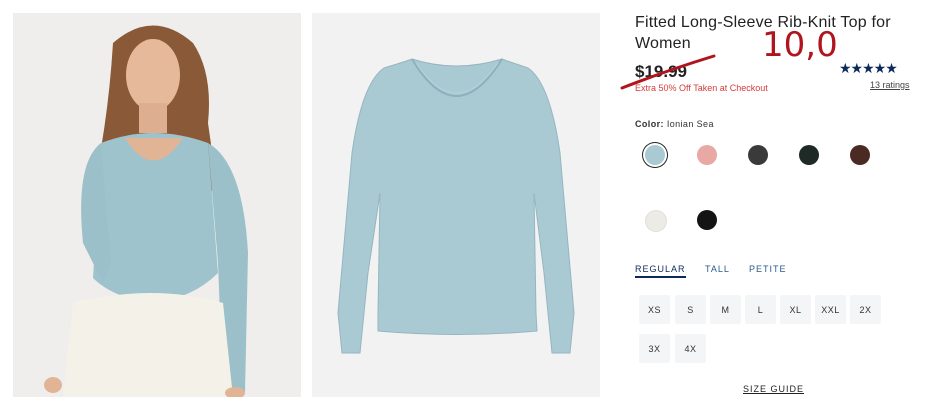 The height and width of the screenshot is (406, 933). I want to click on tab-tall: TALL, so click(717, 269).